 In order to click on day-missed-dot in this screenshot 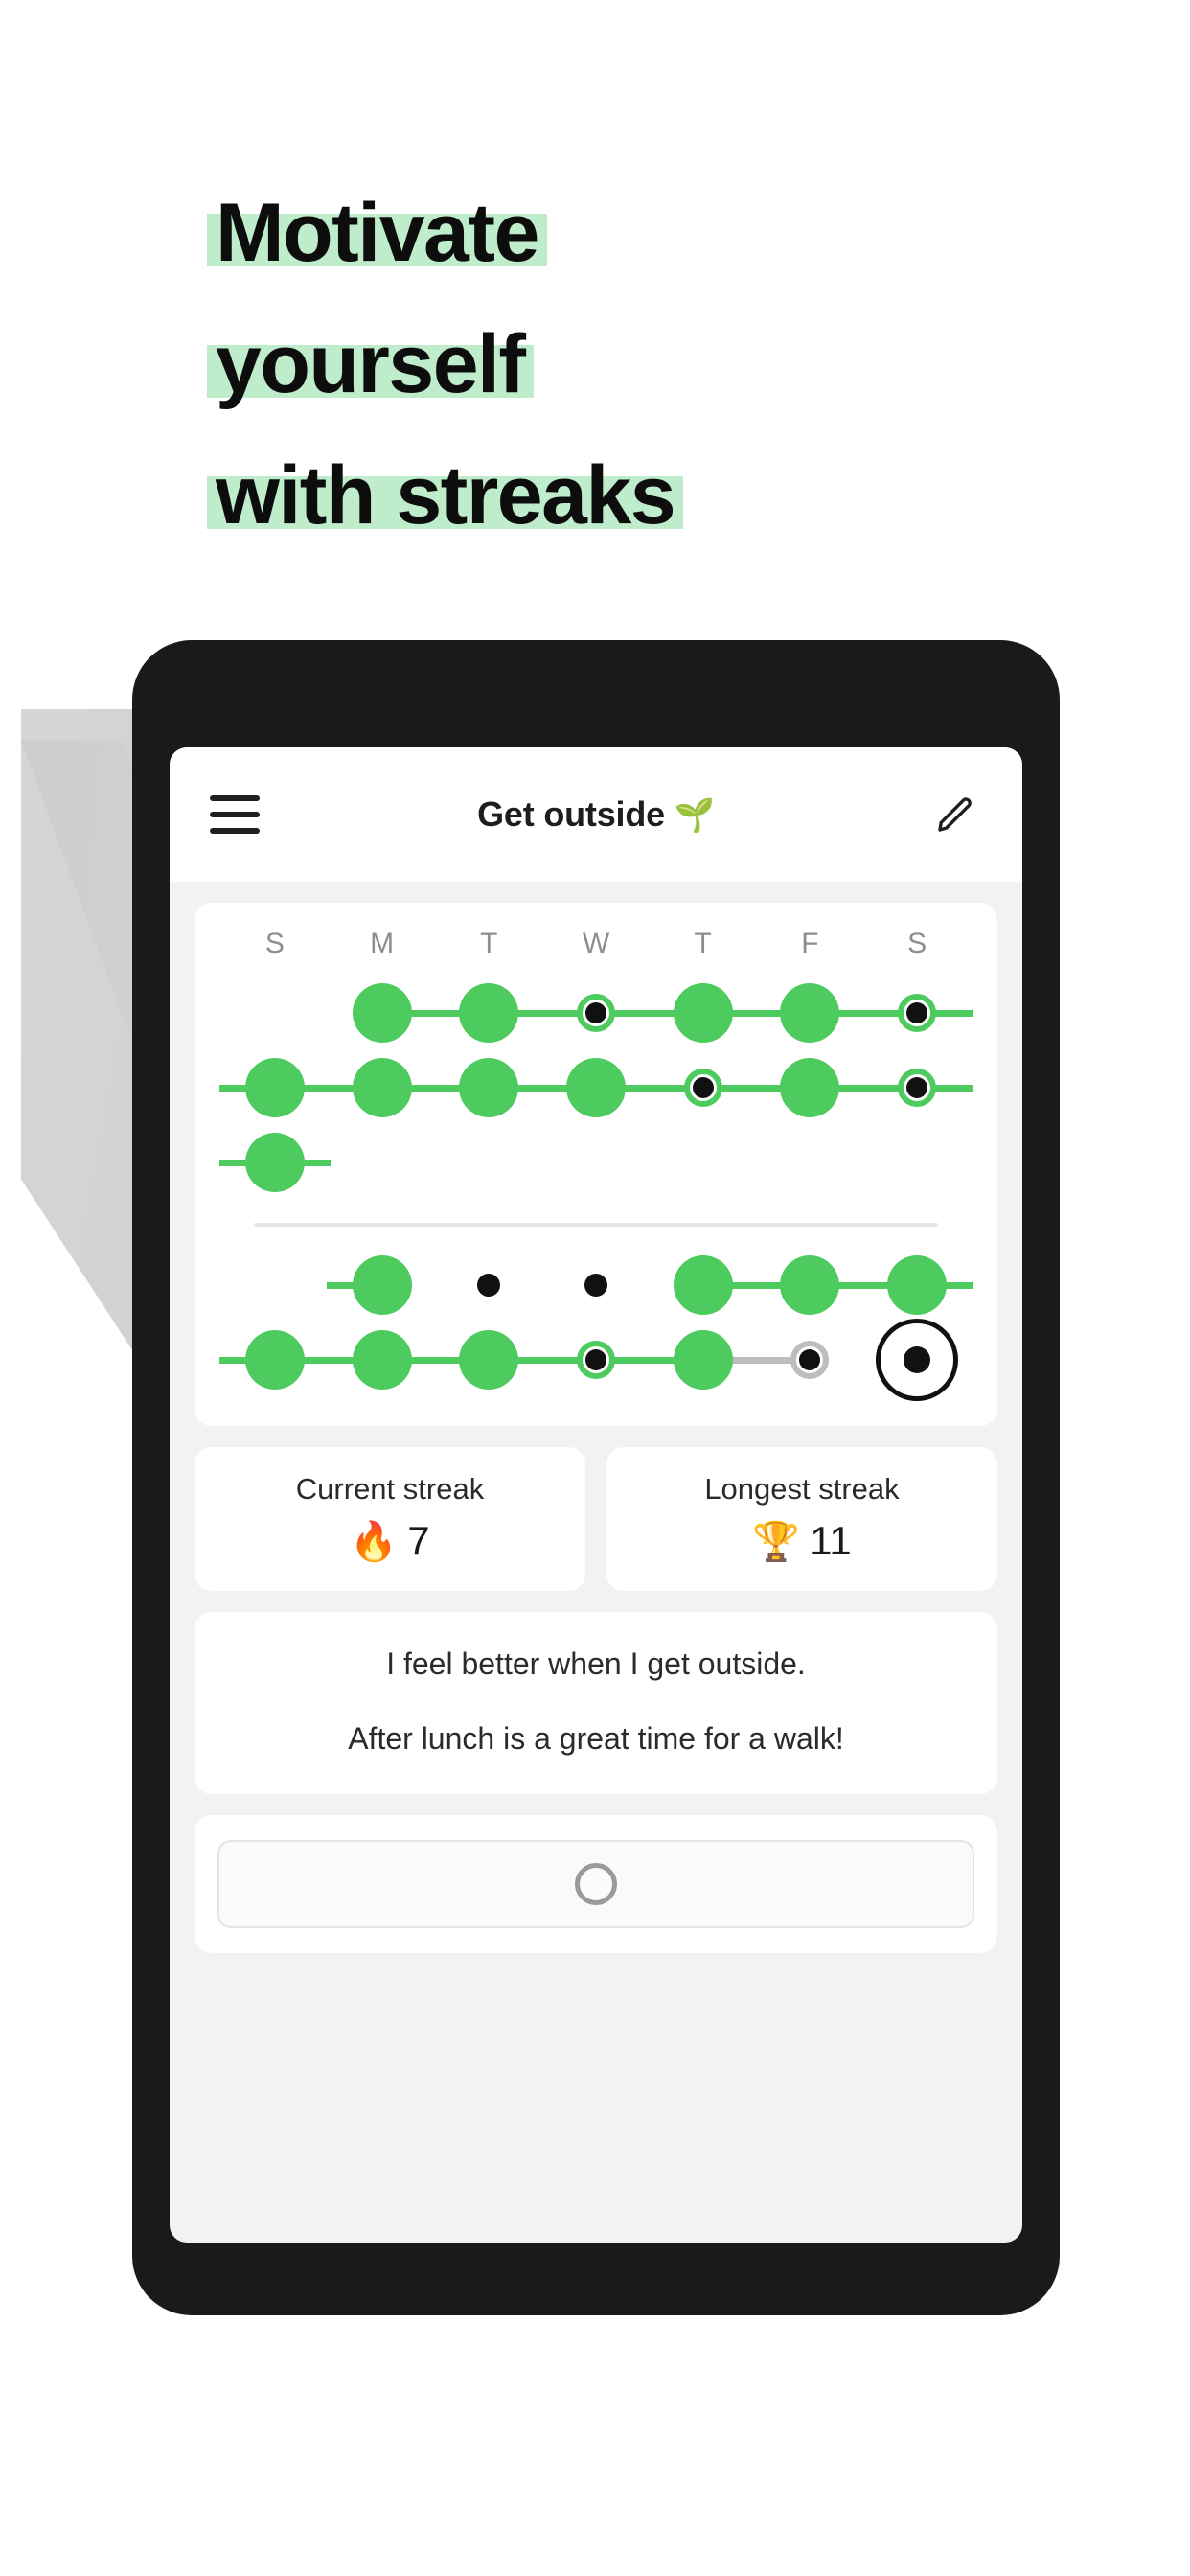, I will do `click(810, 1360)`.